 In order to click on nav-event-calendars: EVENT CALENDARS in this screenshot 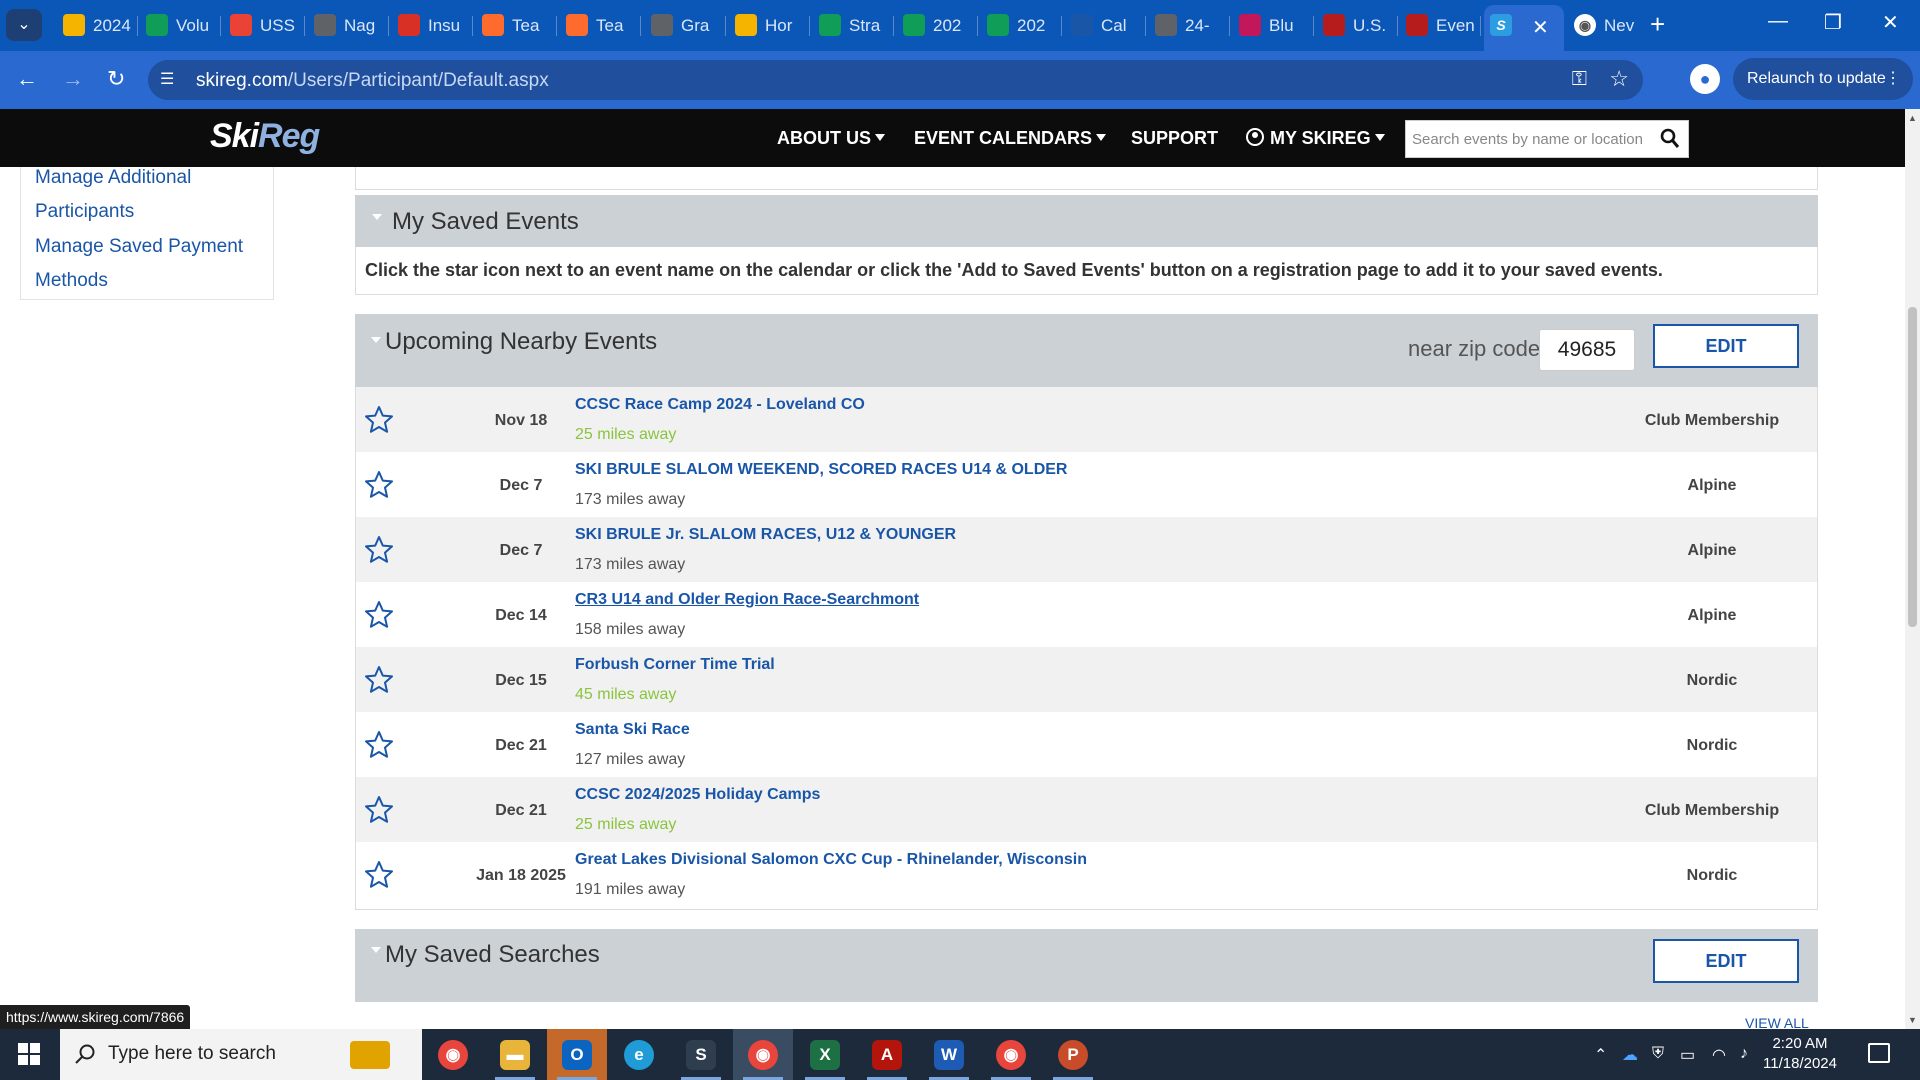, I will do `click(1010, 138)`.